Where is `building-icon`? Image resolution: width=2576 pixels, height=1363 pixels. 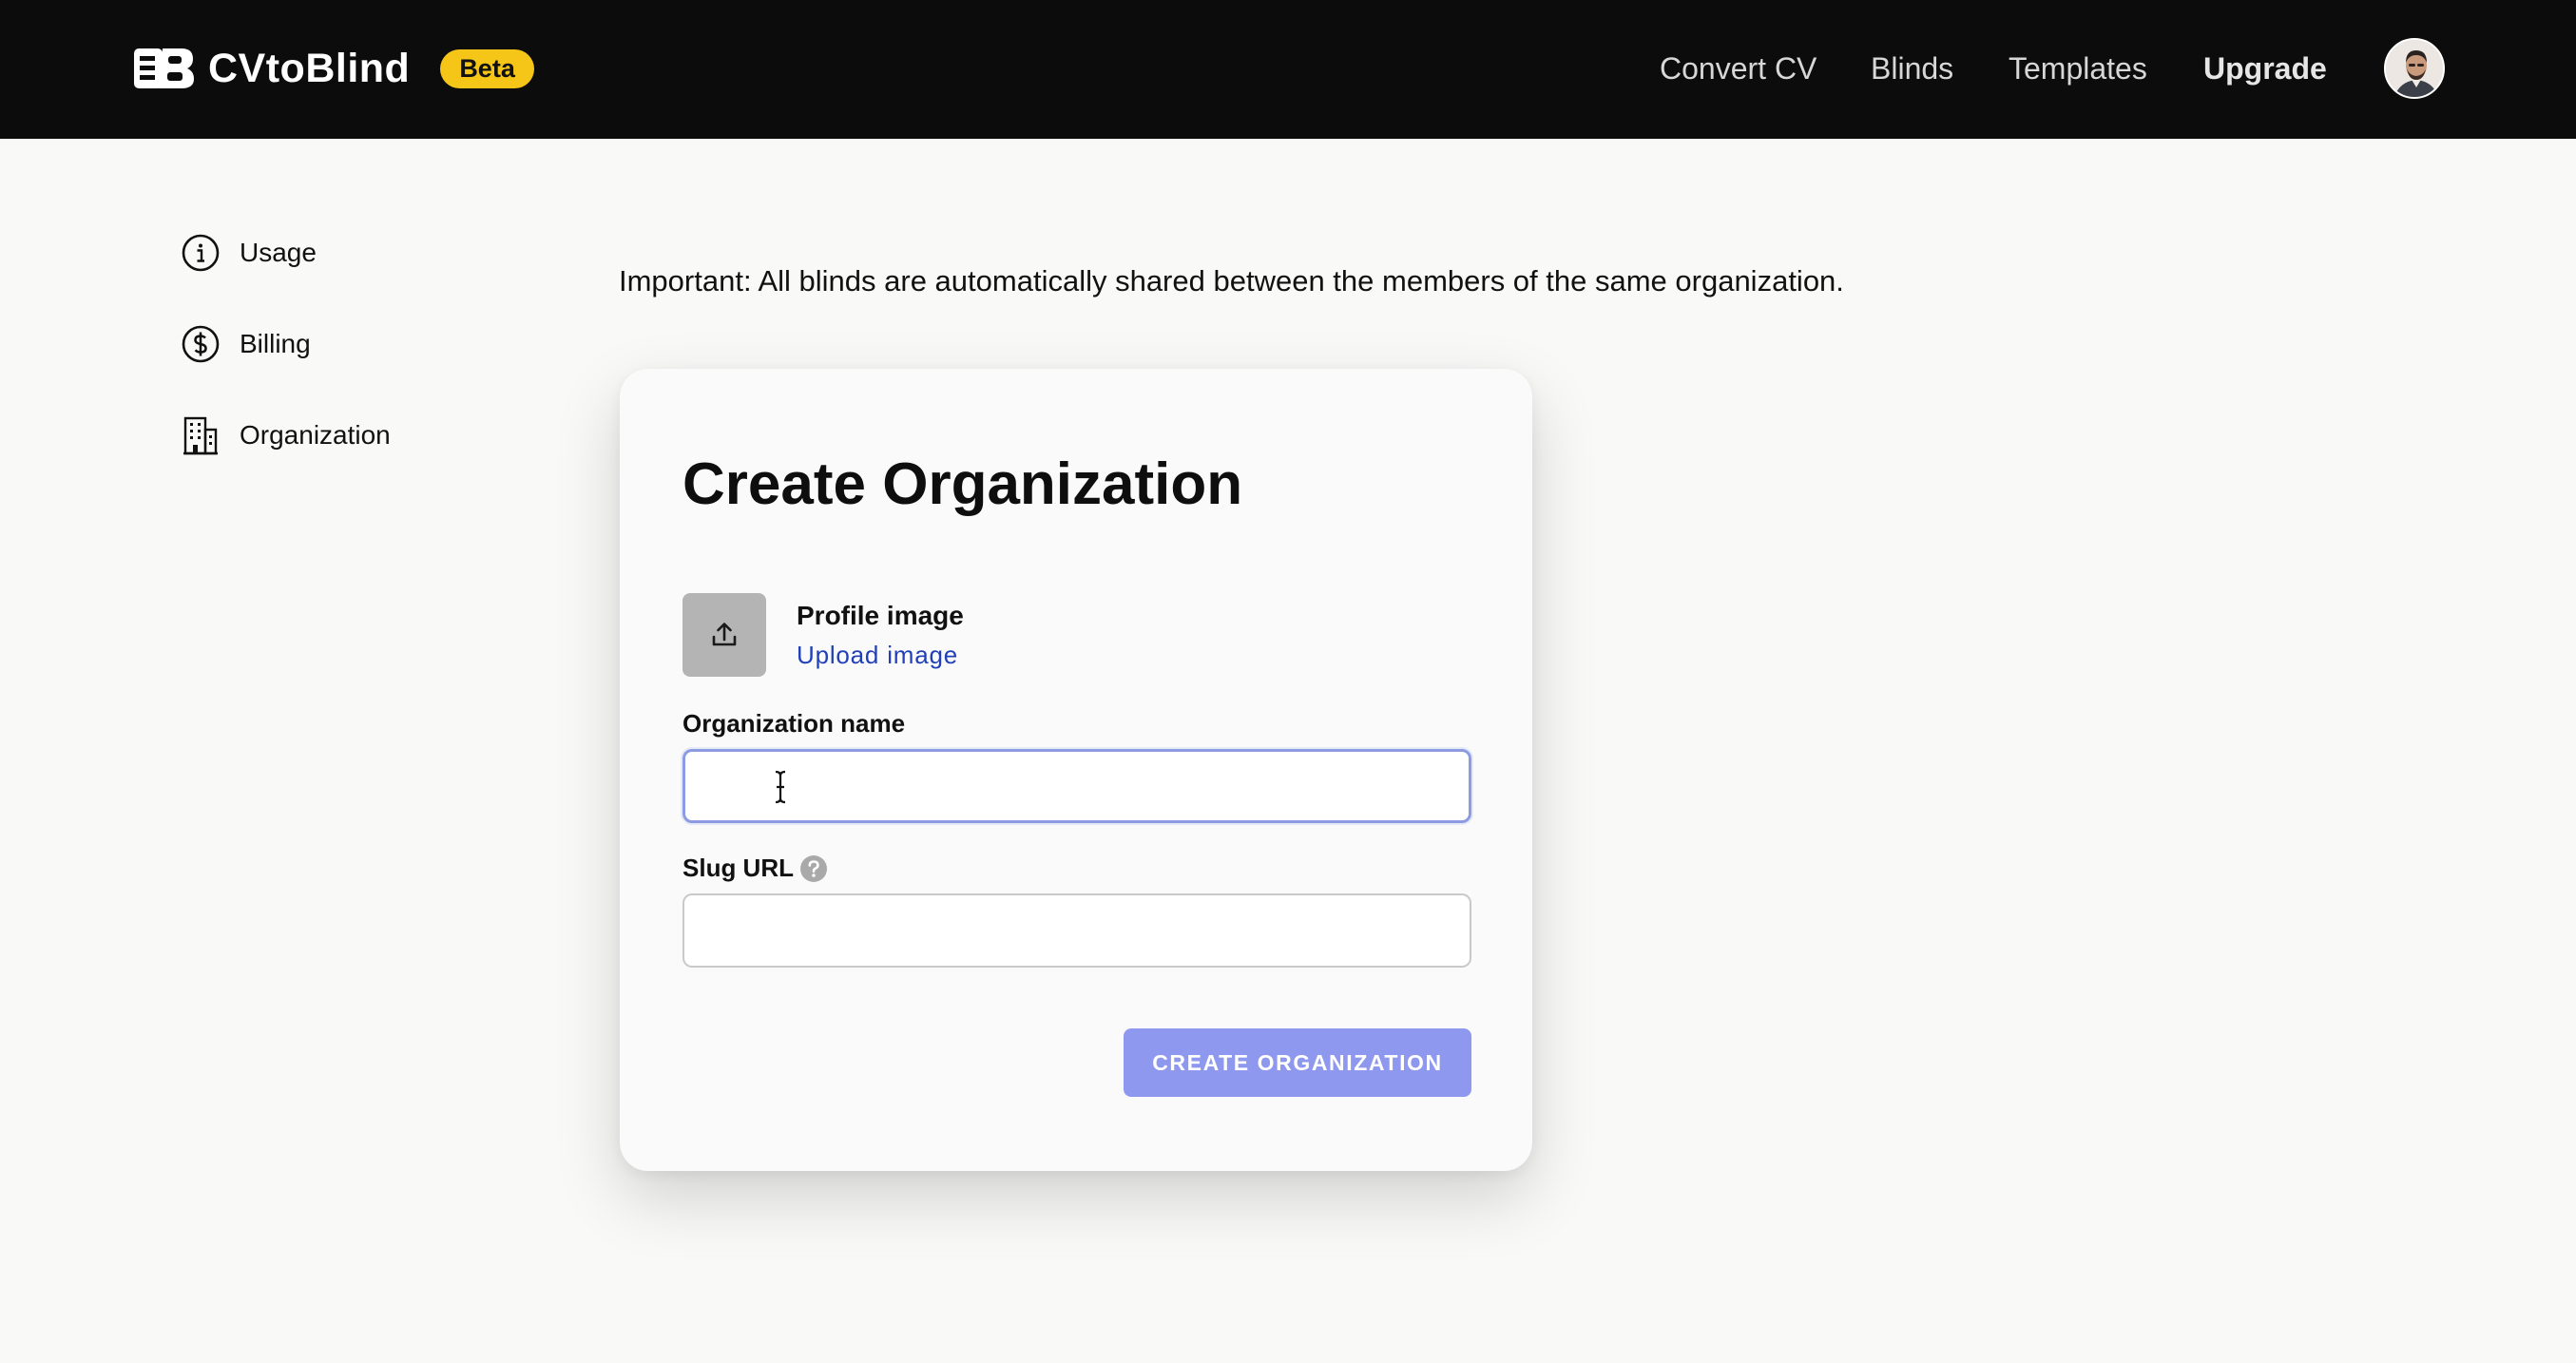
building-icon is located at coordinates (201, 435).